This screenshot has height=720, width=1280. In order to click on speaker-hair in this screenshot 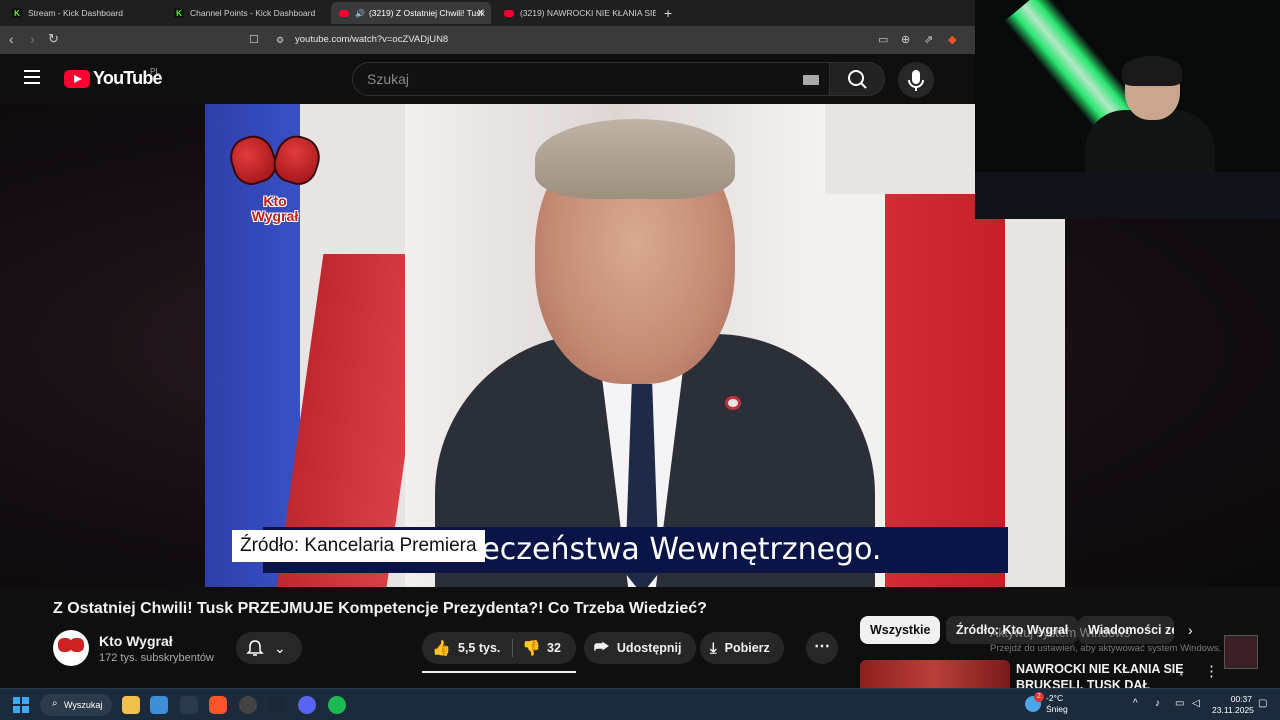, I will do `click(635, 159)`.